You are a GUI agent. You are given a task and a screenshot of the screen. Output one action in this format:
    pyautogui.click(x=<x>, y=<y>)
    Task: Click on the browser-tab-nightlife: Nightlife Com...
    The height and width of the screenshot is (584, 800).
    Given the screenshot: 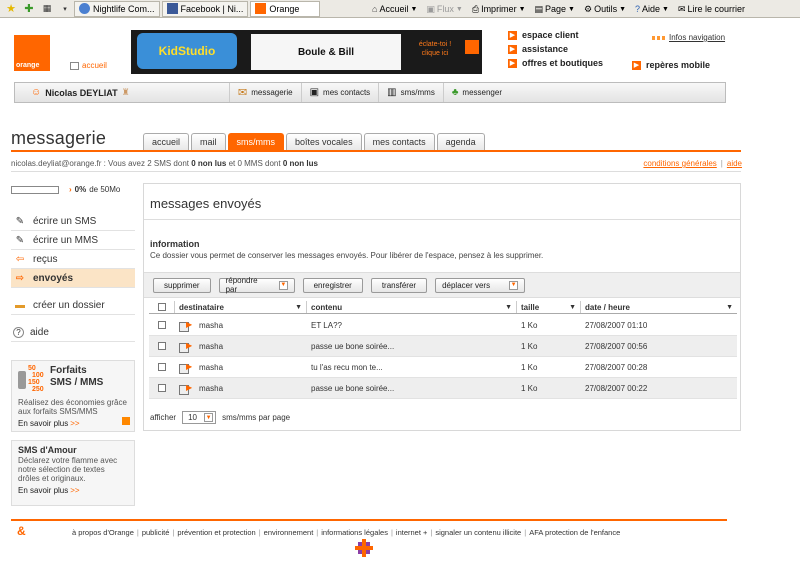 What is the action you would take?
    pyautogui.click(x=117, y=8)
    